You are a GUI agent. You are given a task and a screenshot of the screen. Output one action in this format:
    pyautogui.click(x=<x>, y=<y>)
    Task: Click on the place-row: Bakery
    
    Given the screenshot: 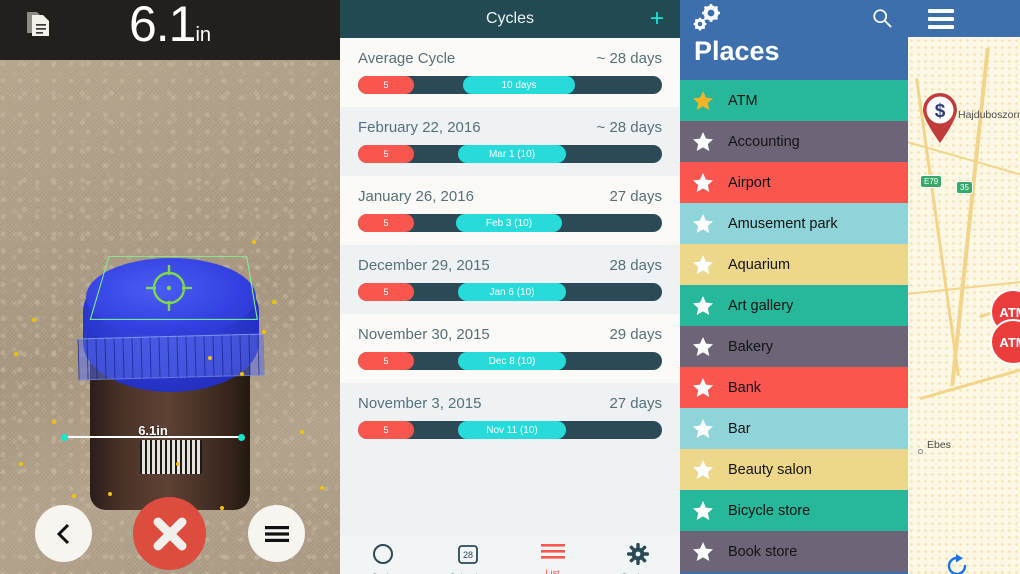 What is the action you would take?
    pyautogui.click(x=794, y=346)
    